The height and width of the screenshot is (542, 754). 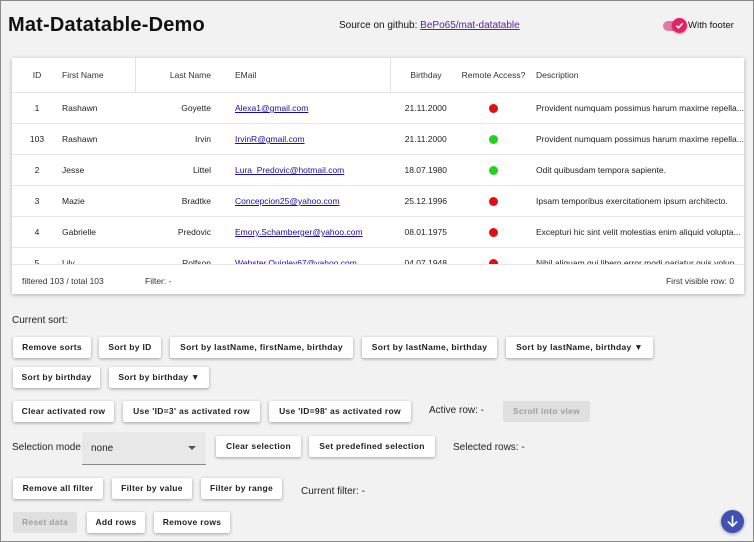 What do you see at coordinates (56, 377) in the screenshot?
I see `sort-by-birthday-button: Sort by birthday` at bounding box center [56, 377].